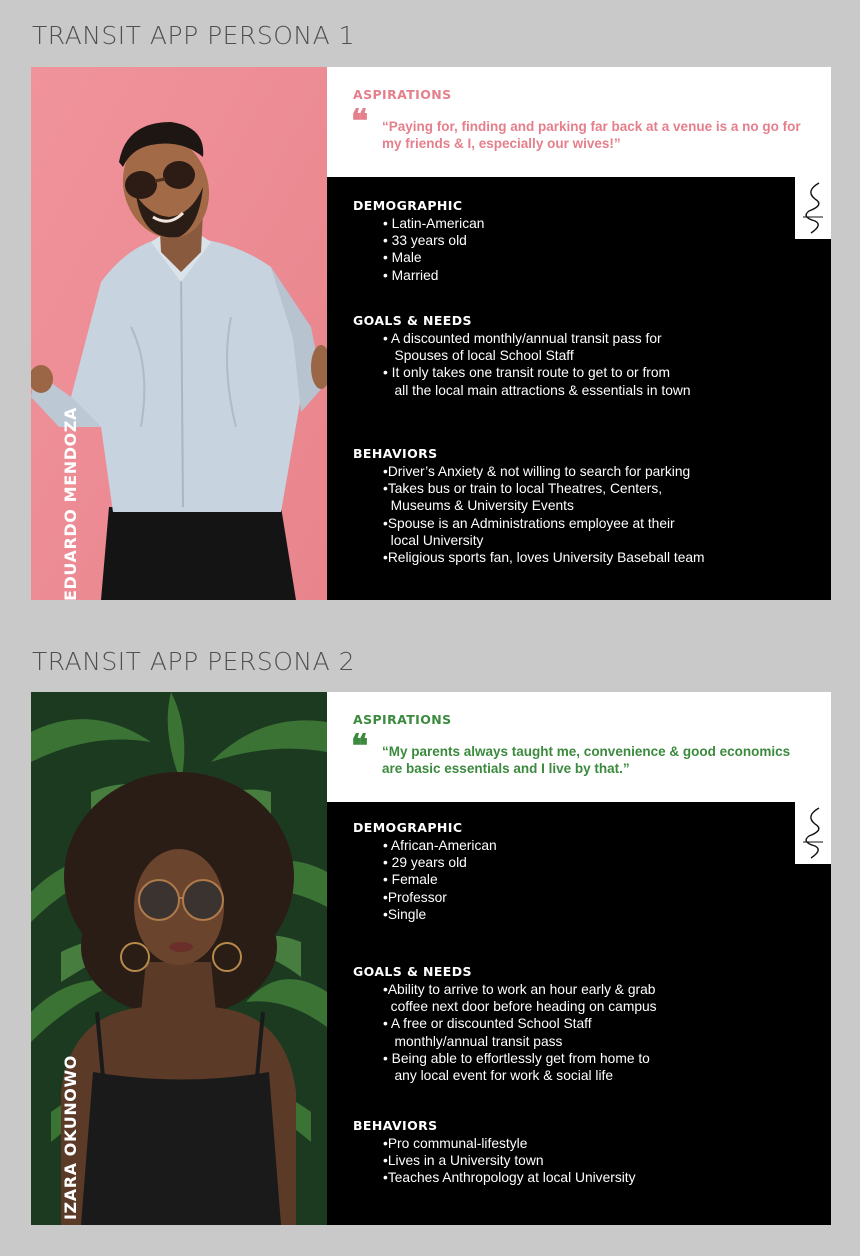  I want to click on list-item: • Male, so click(402, 258).